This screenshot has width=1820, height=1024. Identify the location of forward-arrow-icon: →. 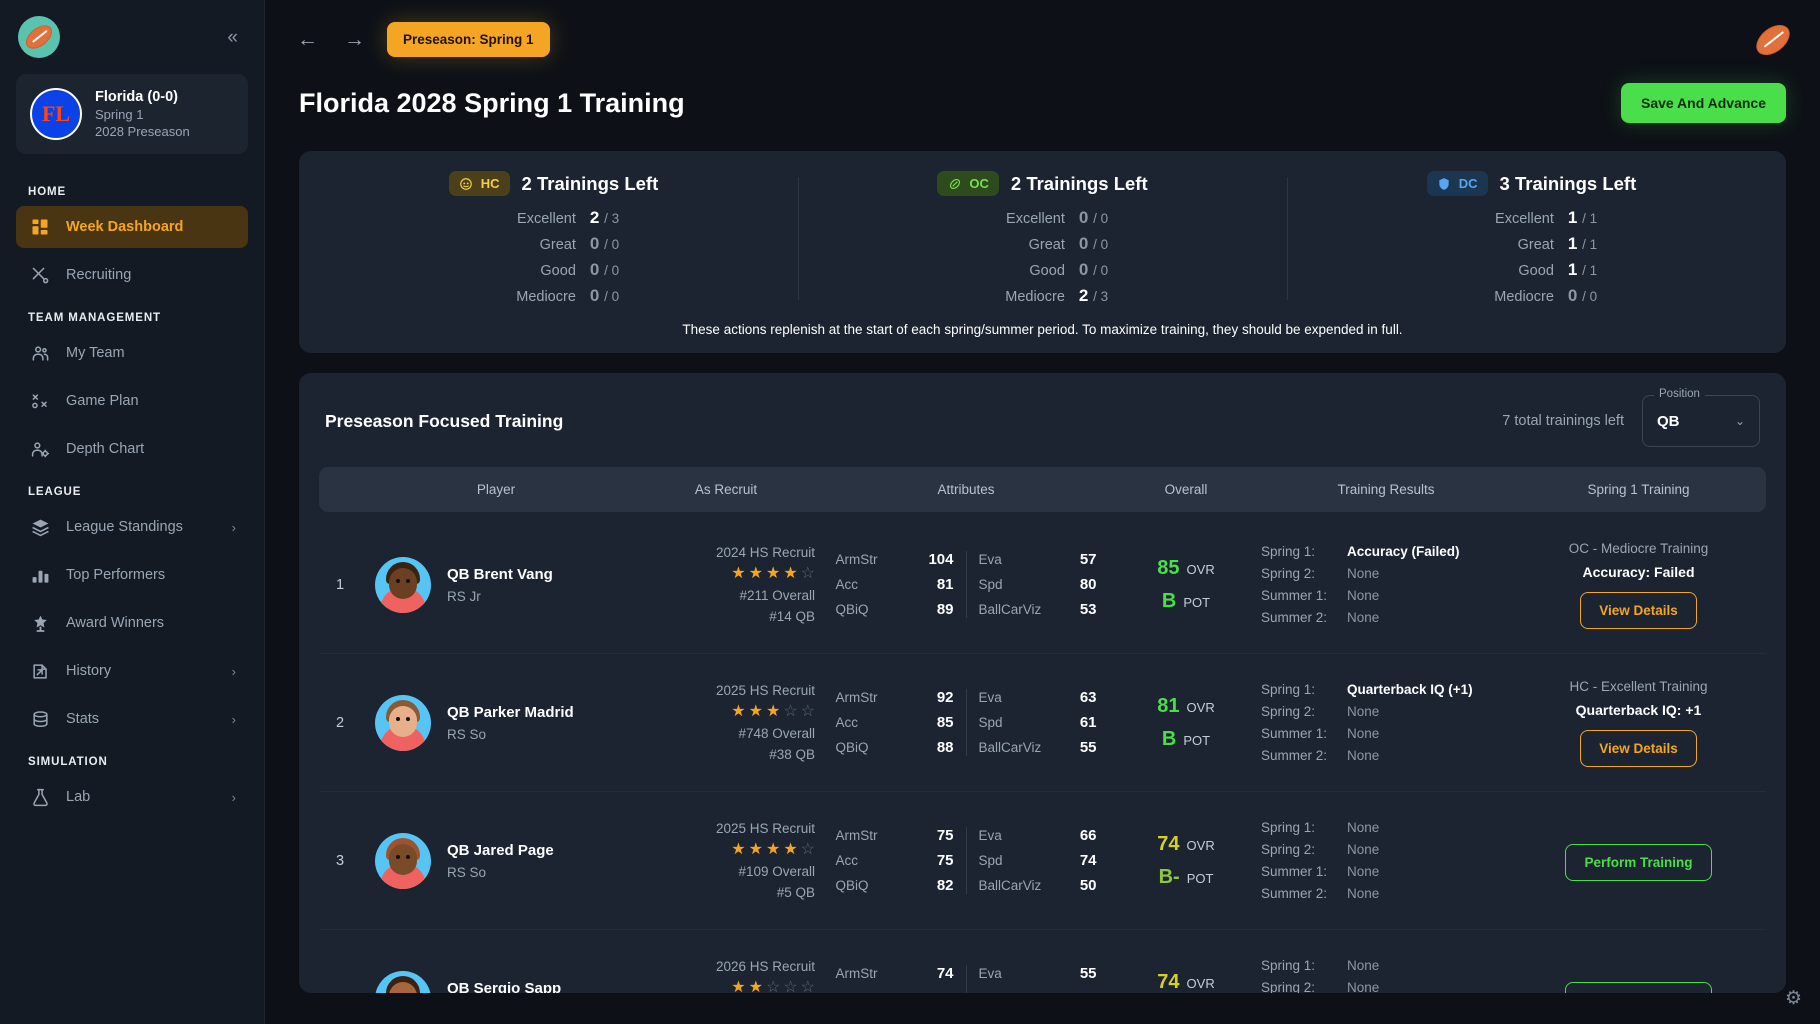
(354, 40).